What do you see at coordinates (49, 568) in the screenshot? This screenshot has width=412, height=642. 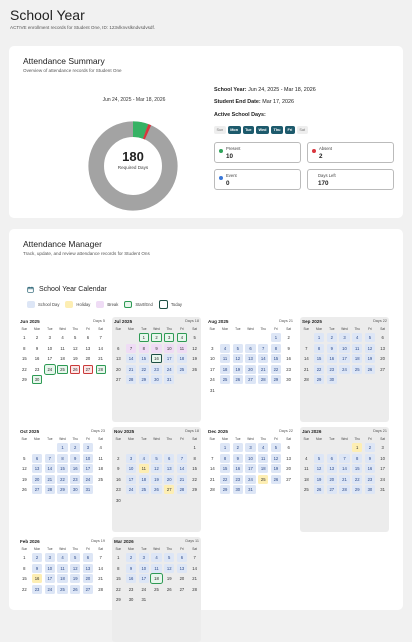 I see `day-cell: 10` at bounding box center [49, 568].